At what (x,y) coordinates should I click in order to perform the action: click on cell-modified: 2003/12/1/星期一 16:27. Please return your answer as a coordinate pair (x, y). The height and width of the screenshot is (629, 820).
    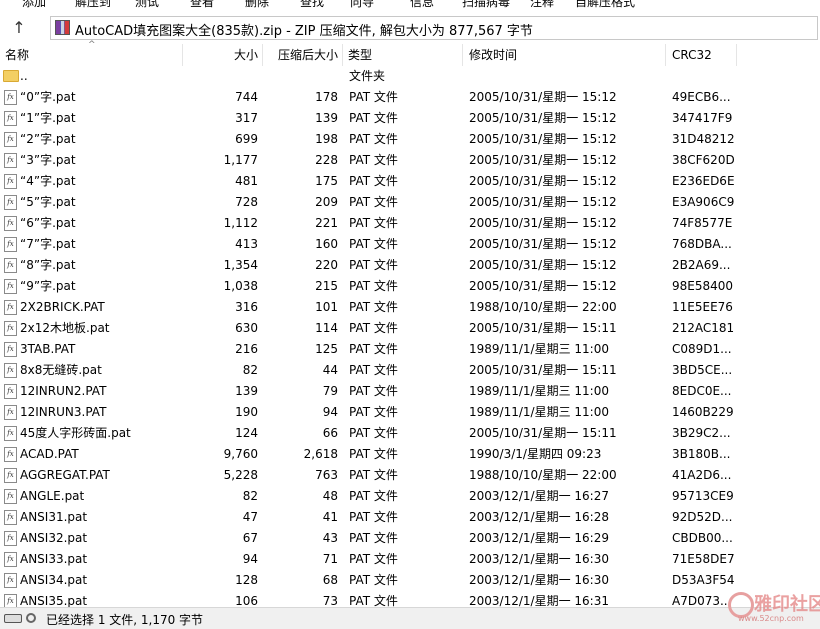
    Looking at the image, I should click on (539, 496).